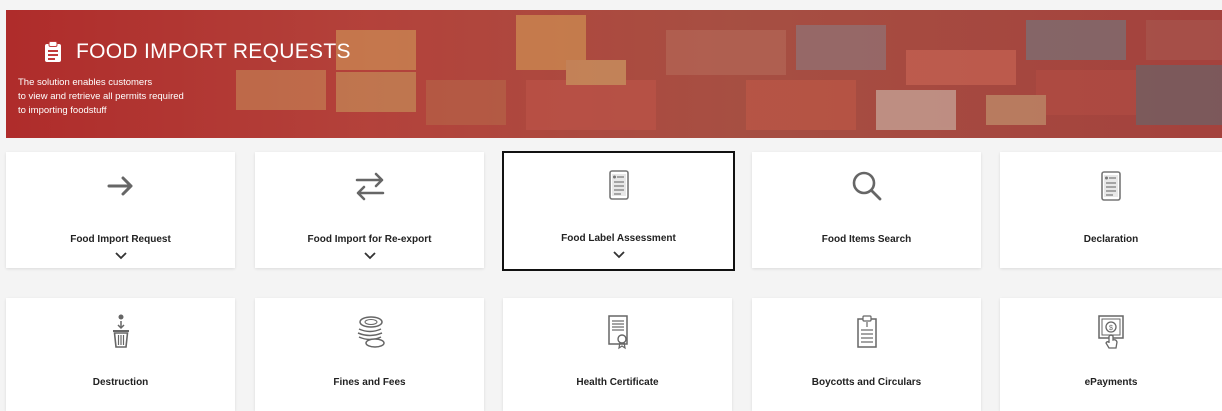 This screenshot has height=411, width=1222. Describe the element at coordinates (62, 110) in the screenshot. I see `banner-description-line: to importing foodstuff` at that location.